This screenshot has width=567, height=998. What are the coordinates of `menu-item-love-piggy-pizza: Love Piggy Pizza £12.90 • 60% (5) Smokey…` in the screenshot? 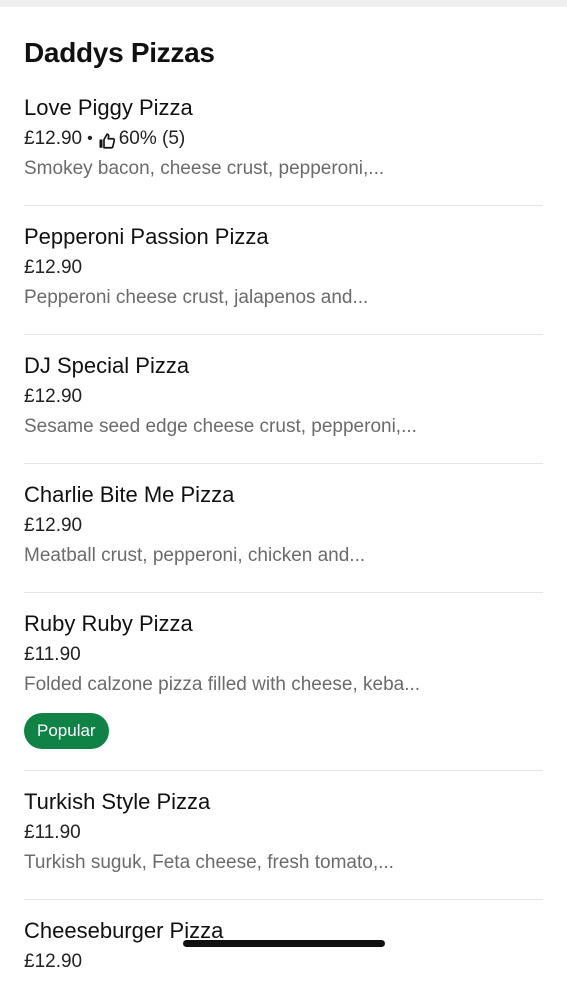 It's located at (283, 148).